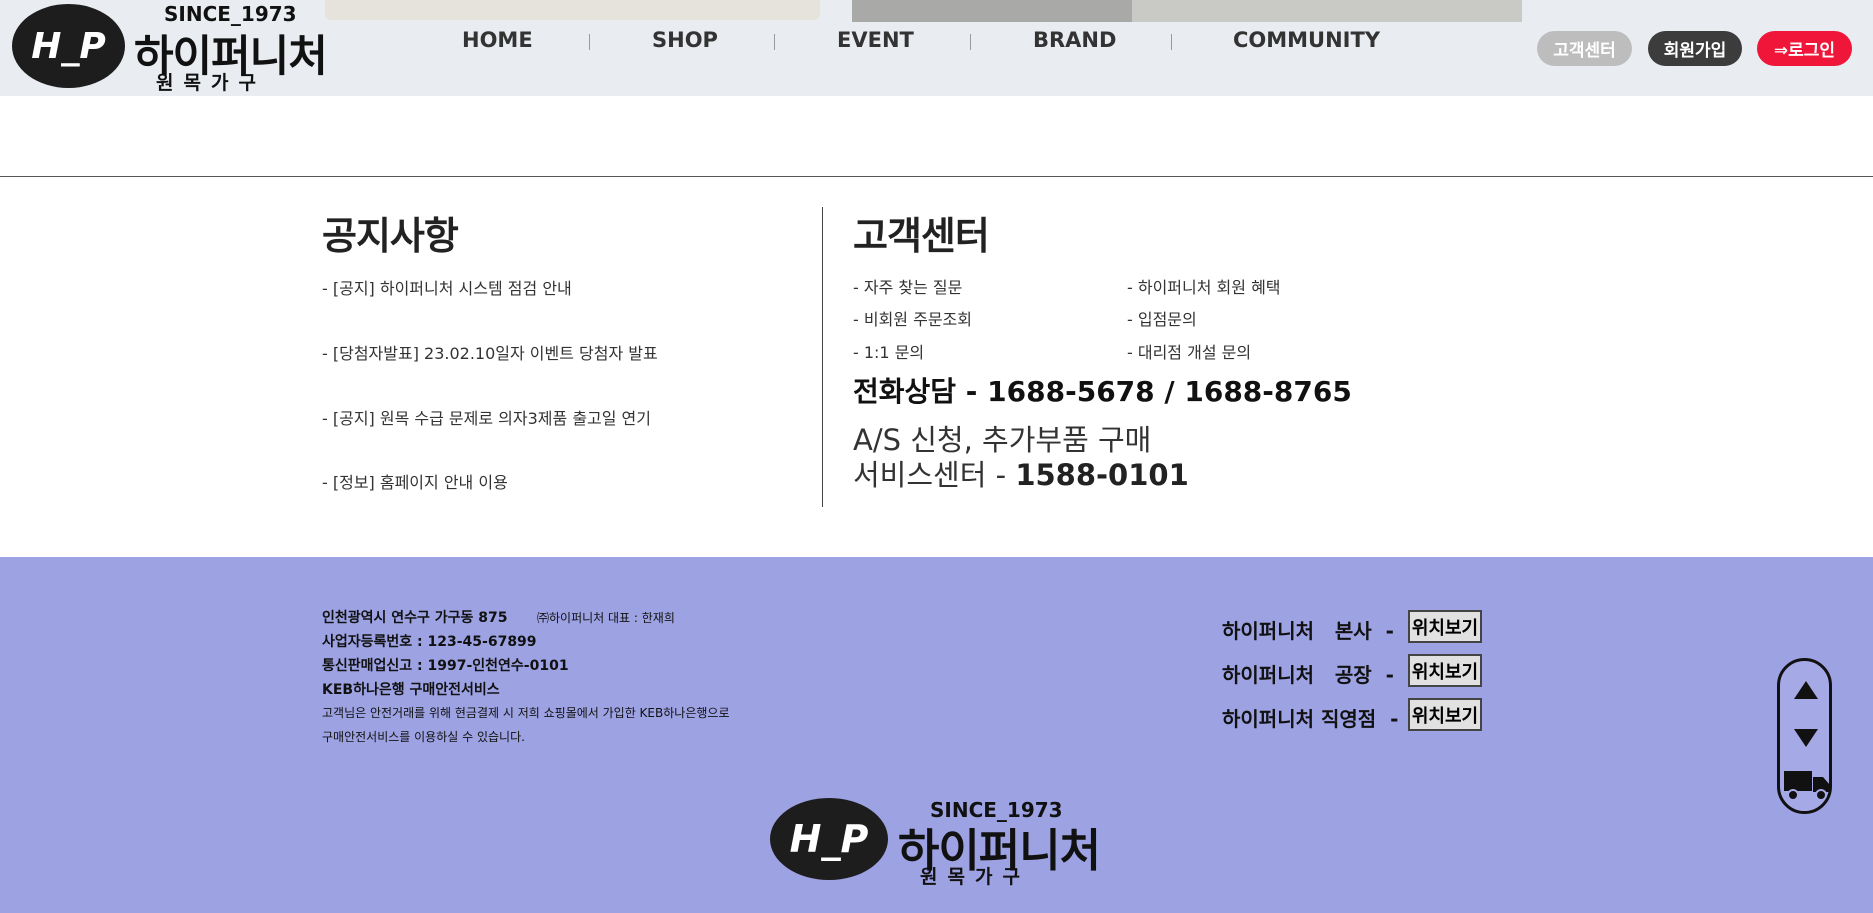 This screenshot has height=913, width=1873. I want to click on company-ceo: ㈜하이퍼니처 대표 : 한재희, so click(606, 618).